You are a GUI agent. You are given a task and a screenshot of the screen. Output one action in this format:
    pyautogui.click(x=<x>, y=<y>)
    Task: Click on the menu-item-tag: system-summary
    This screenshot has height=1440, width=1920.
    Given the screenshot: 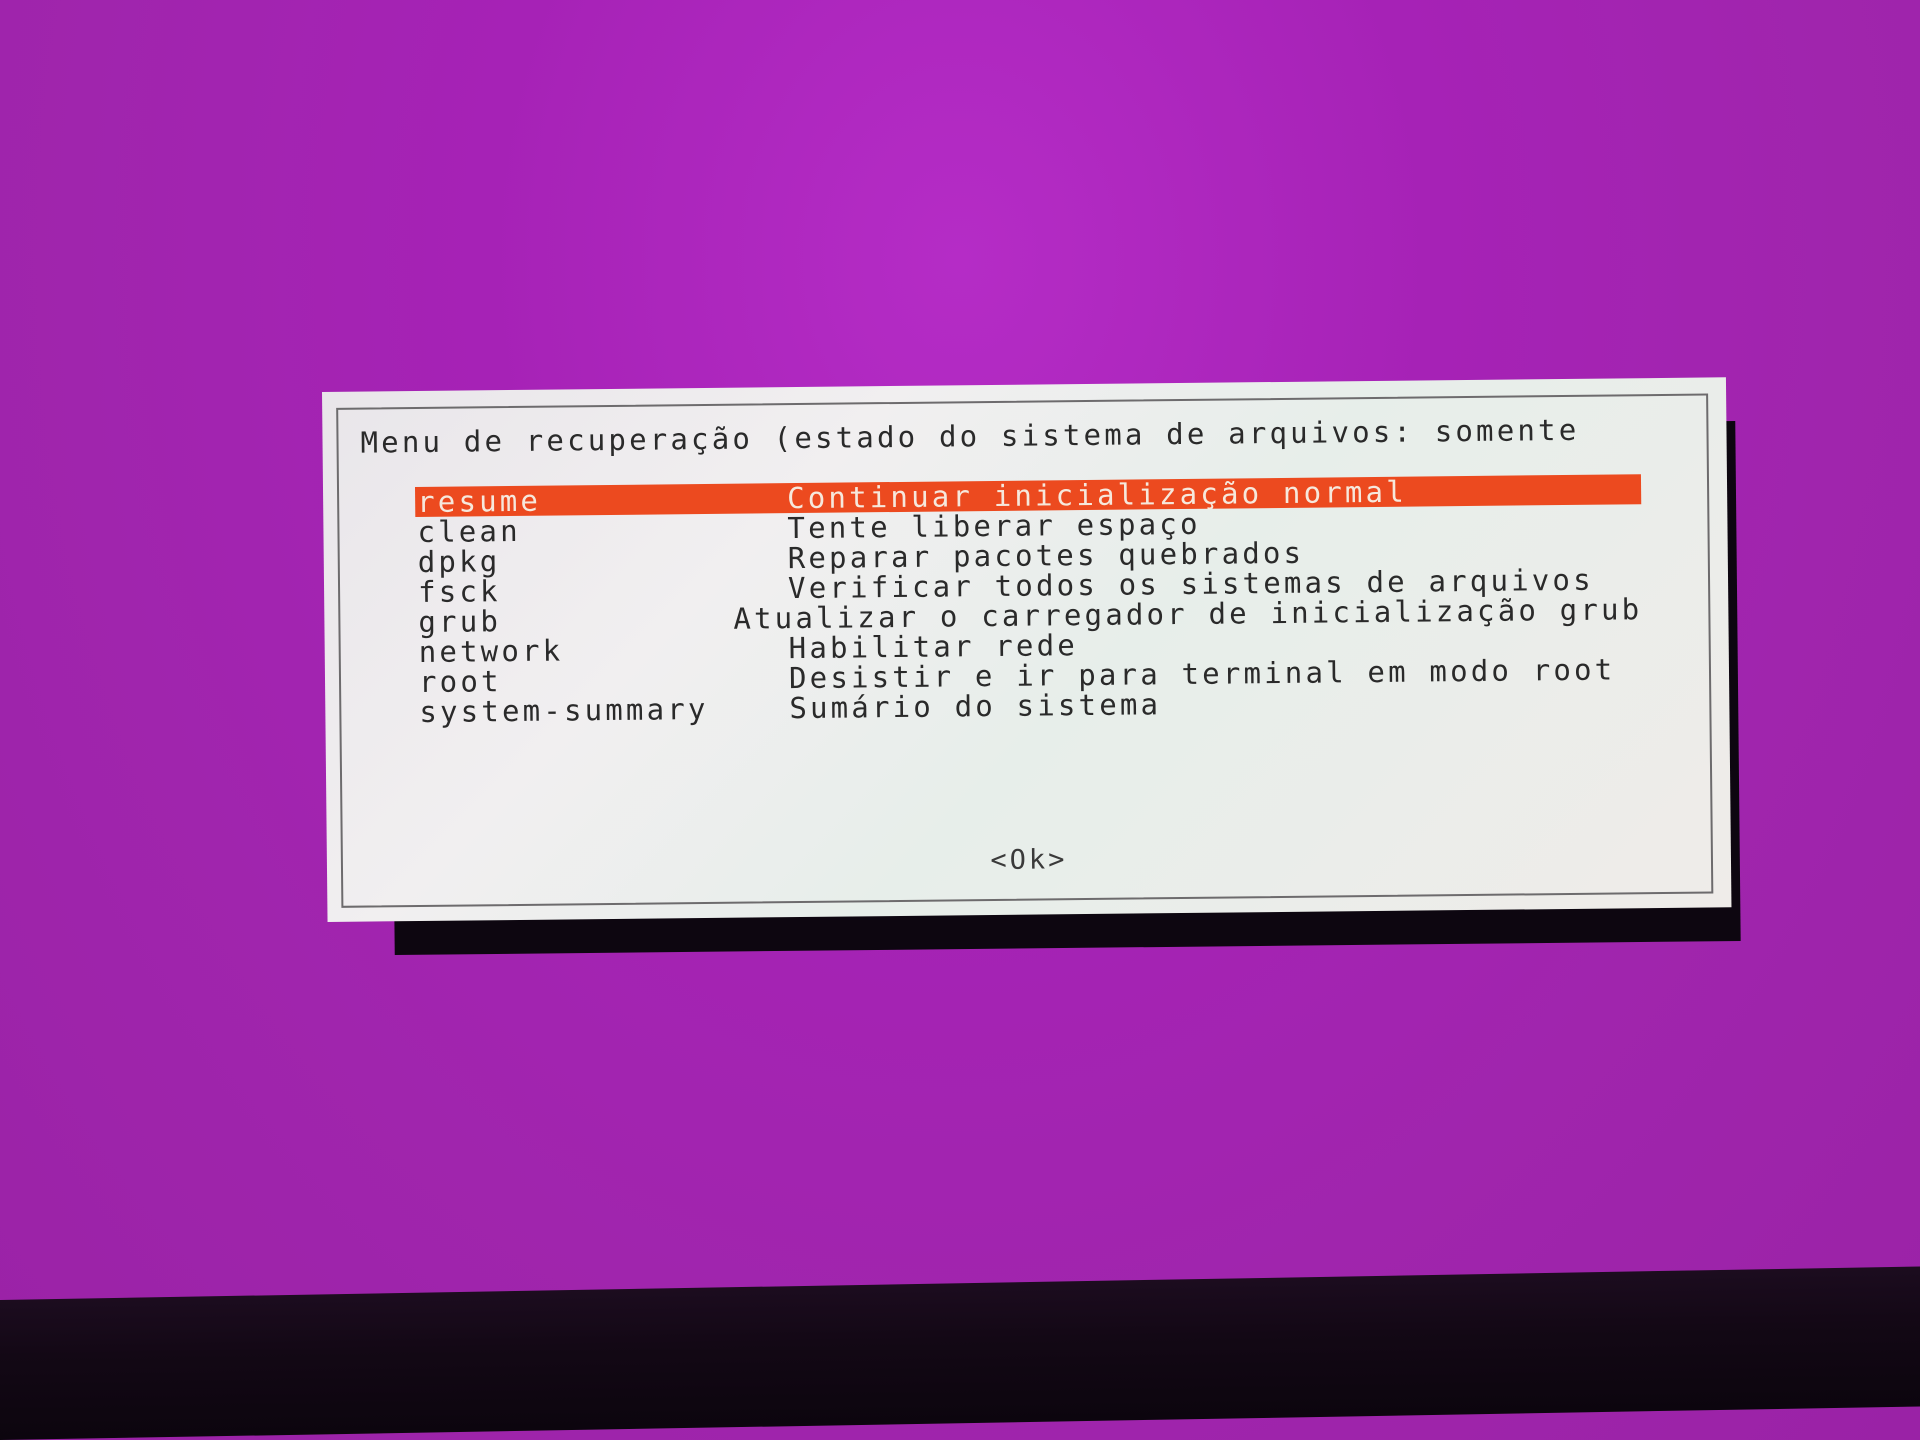 What is the action you would take?
    pyautogui.click(x=564, y=710)
    